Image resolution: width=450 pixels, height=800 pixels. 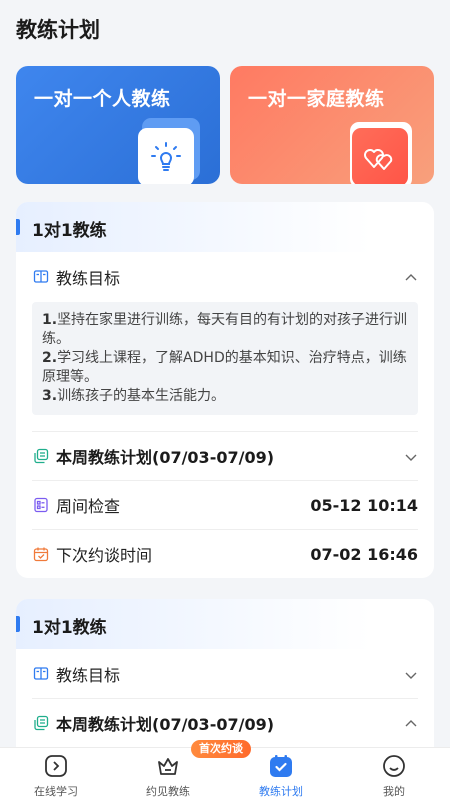 What do you see at coordinates (281, 766) in the screenshot?
I see `calendar-check-icon` at bounding box center [281, 766].